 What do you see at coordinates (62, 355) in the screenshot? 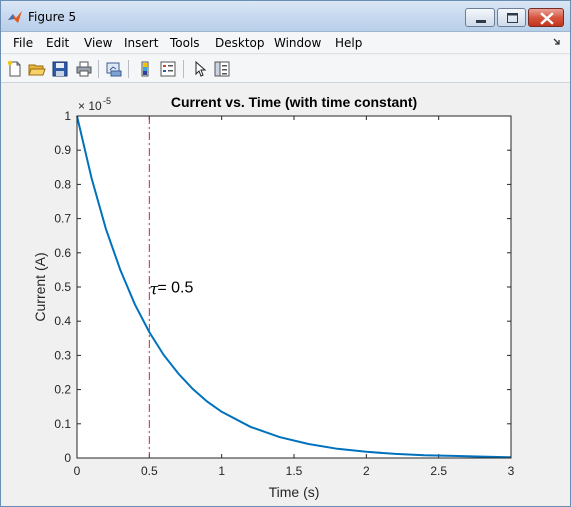
I see `y-tick-label: 0.3` at bounding box center [62, 355].